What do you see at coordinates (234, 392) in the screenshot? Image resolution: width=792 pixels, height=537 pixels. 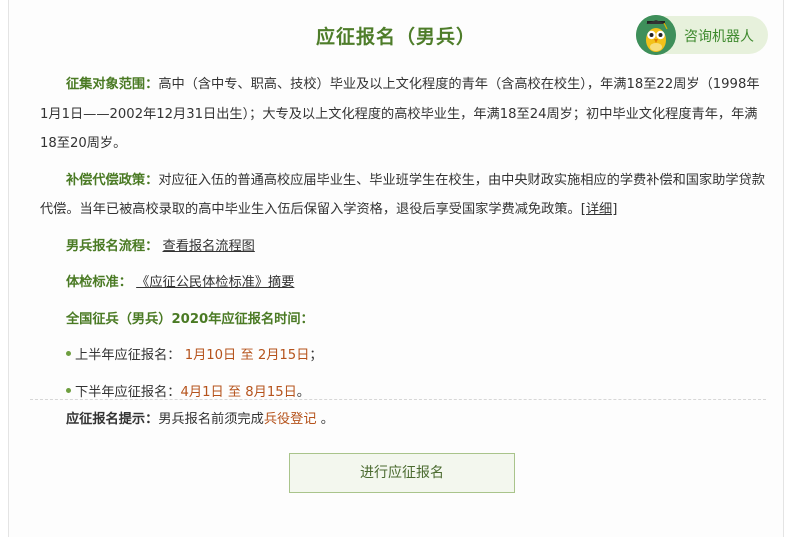 I see `second-half-sep: 至` at bounding box center [234, 392].